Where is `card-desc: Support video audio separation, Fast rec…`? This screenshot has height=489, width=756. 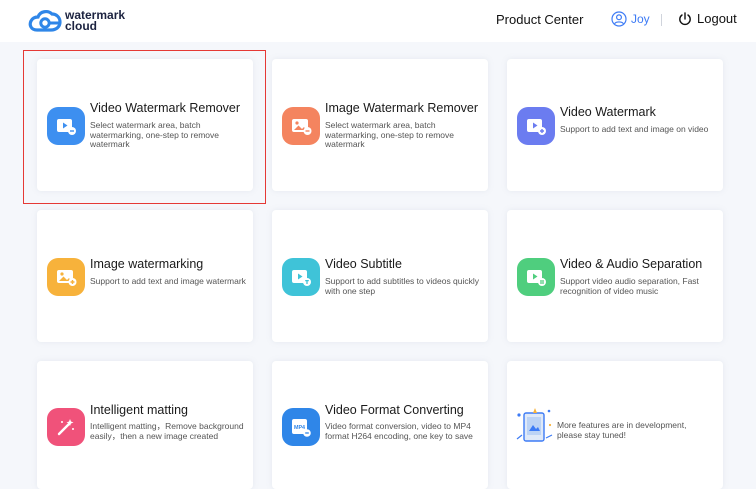 card-desc: Support video audio separation, Fast rec… is located at coordinates (629, 286).